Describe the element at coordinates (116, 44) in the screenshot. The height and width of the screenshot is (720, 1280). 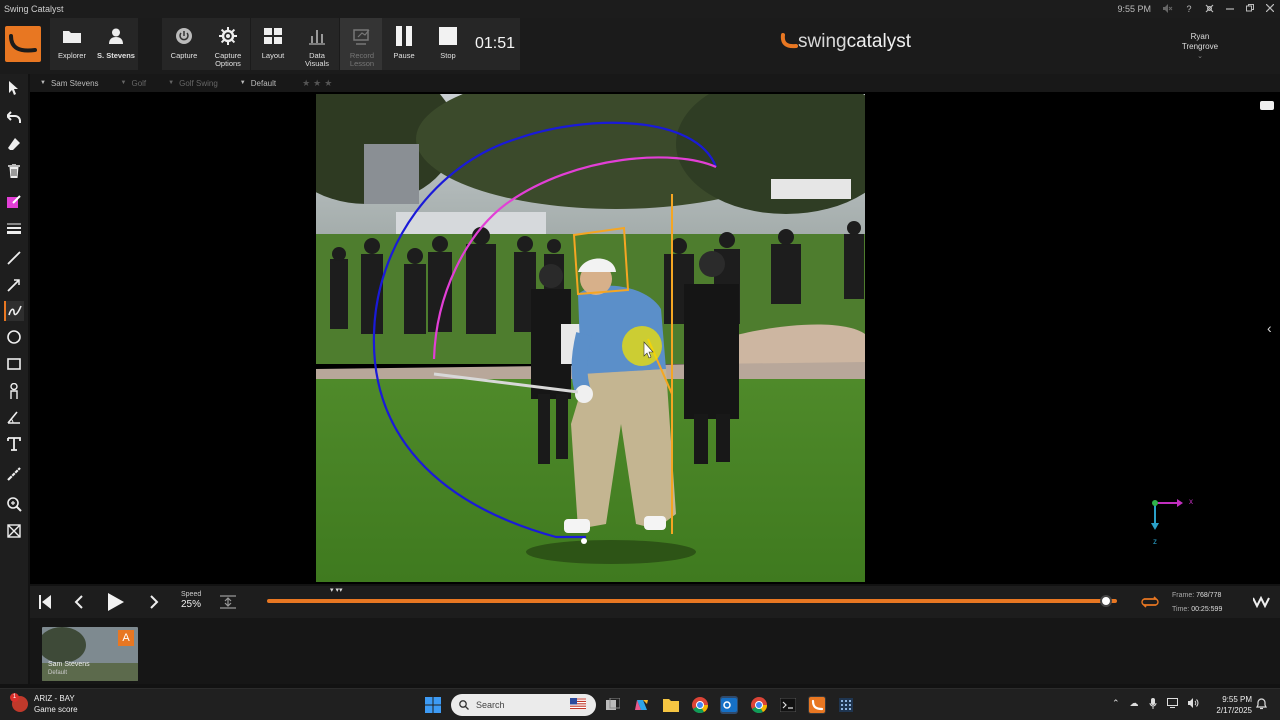
I see `student-button: S. Stevens` at that location.